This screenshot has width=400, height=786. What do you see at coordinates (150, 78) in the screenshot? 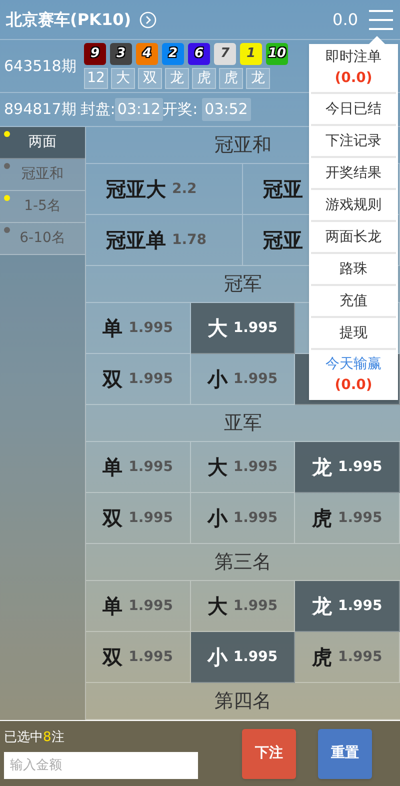
I see `result-tag: 双` at bounding box center [150, 78].